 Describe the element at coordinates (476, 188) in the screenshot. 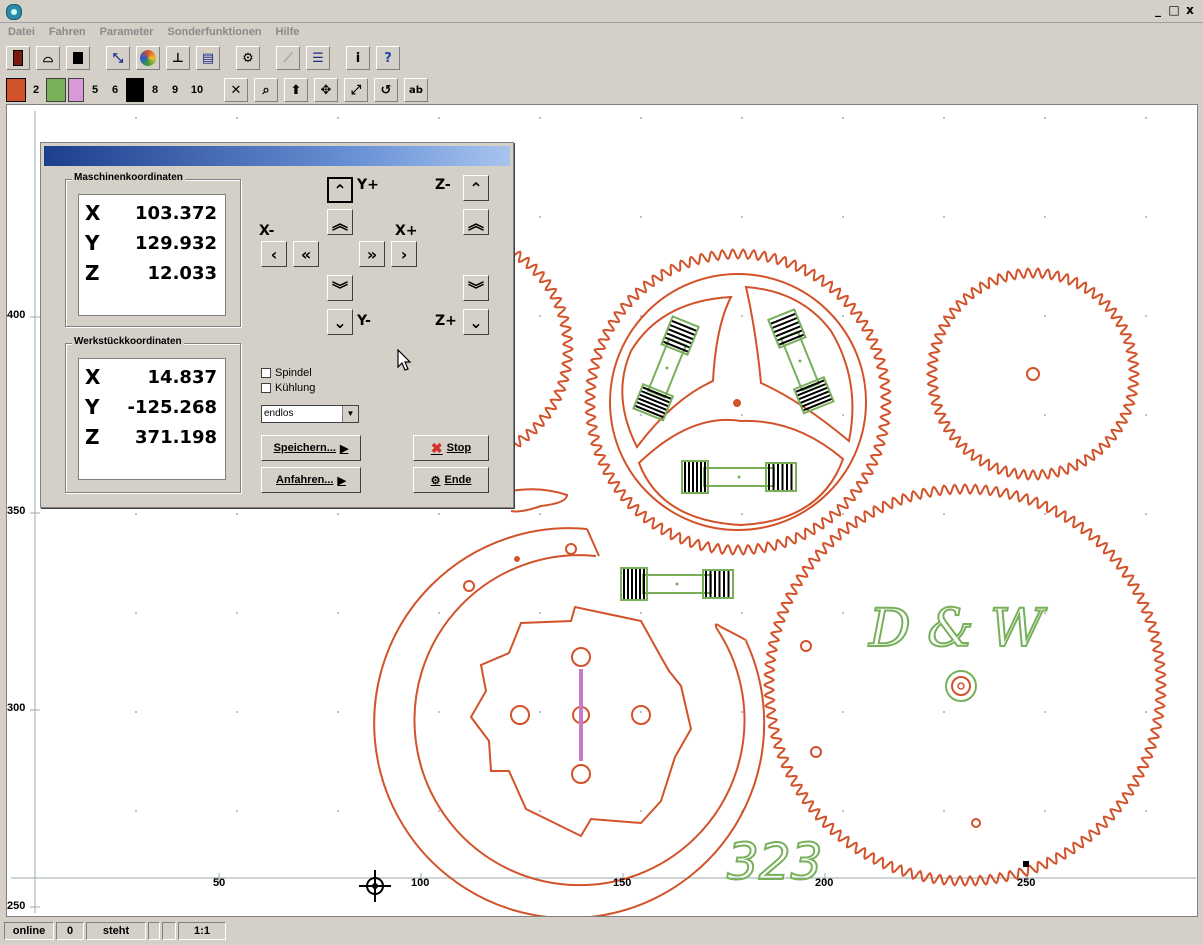

I see `jog-z-minus-slow-button: ⌃` at that location.